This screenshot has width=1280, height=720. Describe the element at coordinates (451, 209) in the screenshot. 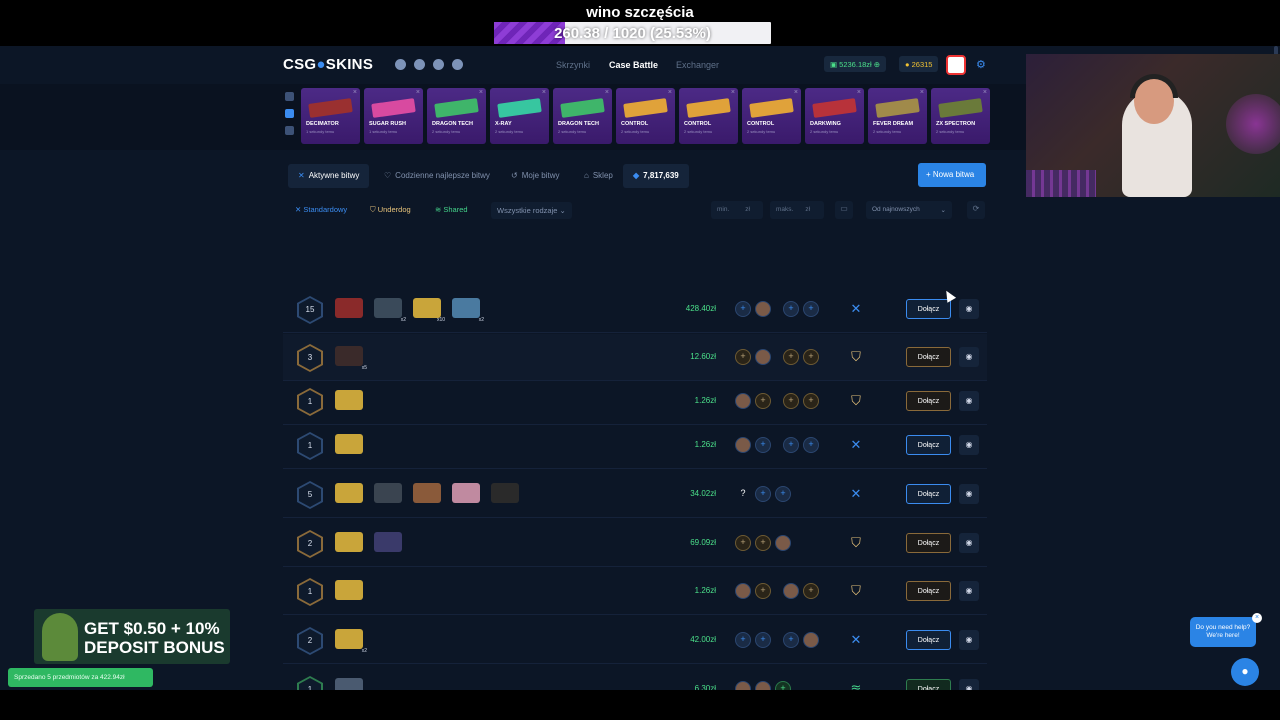

I see `filter-shared: ≋ Shared` at that location.